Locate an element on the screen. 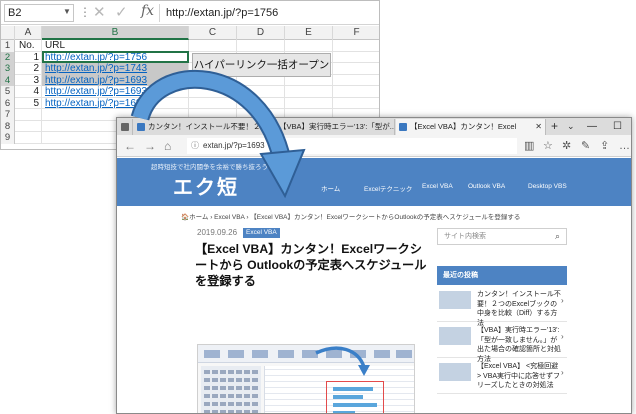 Image resolution: width=636 pixels, height=414 pixels. row-header: 6 is located at coordinates (8, 103).